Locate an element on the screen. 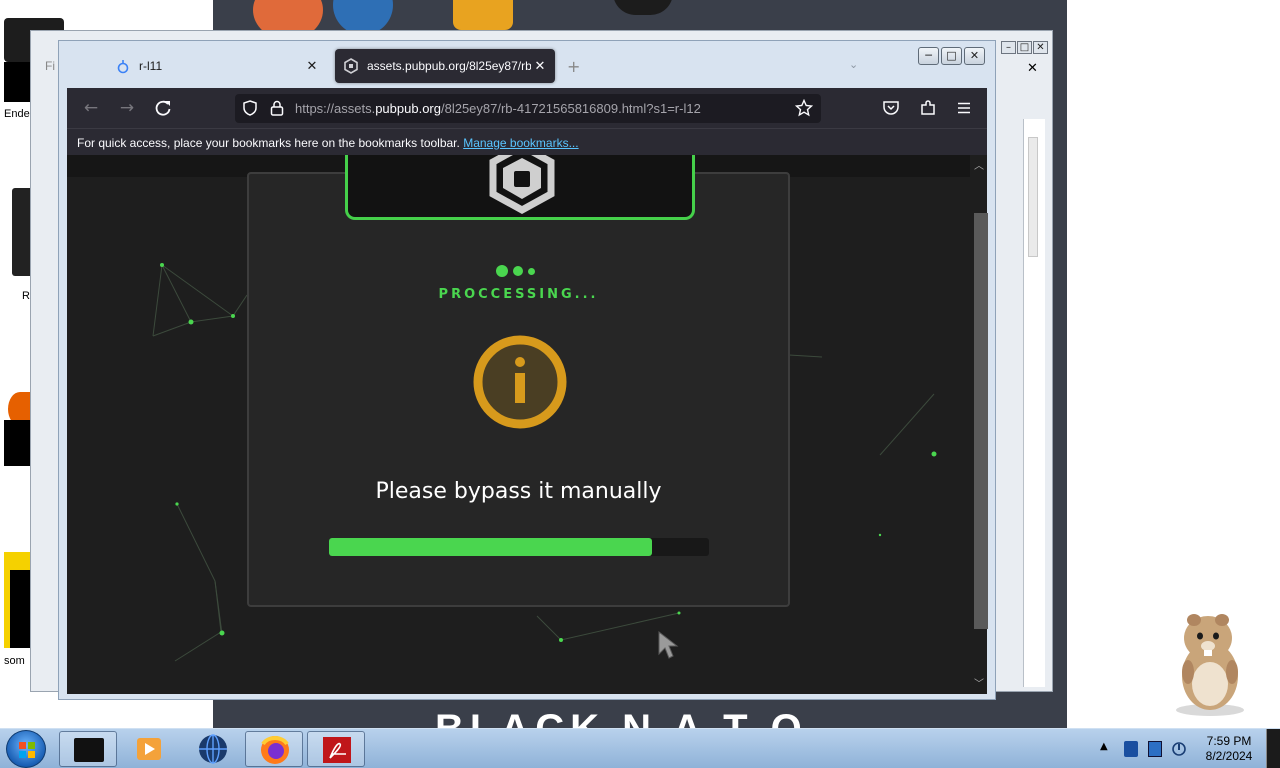 This screenshot has width=1280, height=768. back-window-label: Fi is located at coordinates (50, 66).